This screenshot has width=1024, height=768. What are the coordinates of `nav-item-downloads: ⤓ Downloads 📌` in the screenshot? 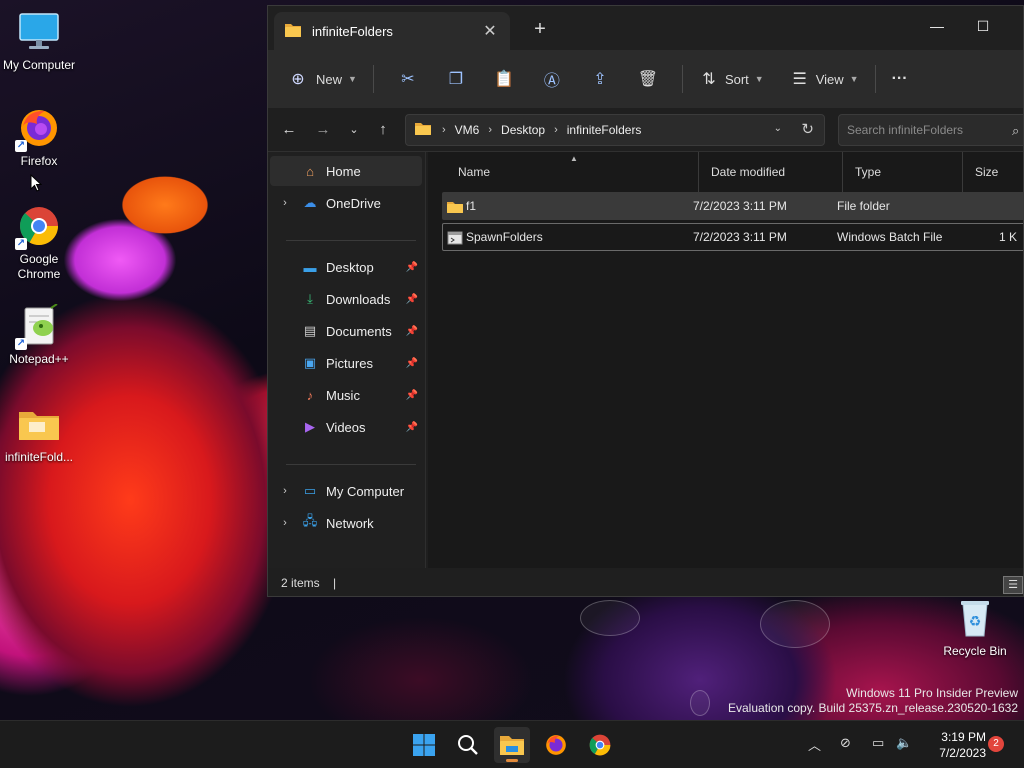 It's located at (346, 299).